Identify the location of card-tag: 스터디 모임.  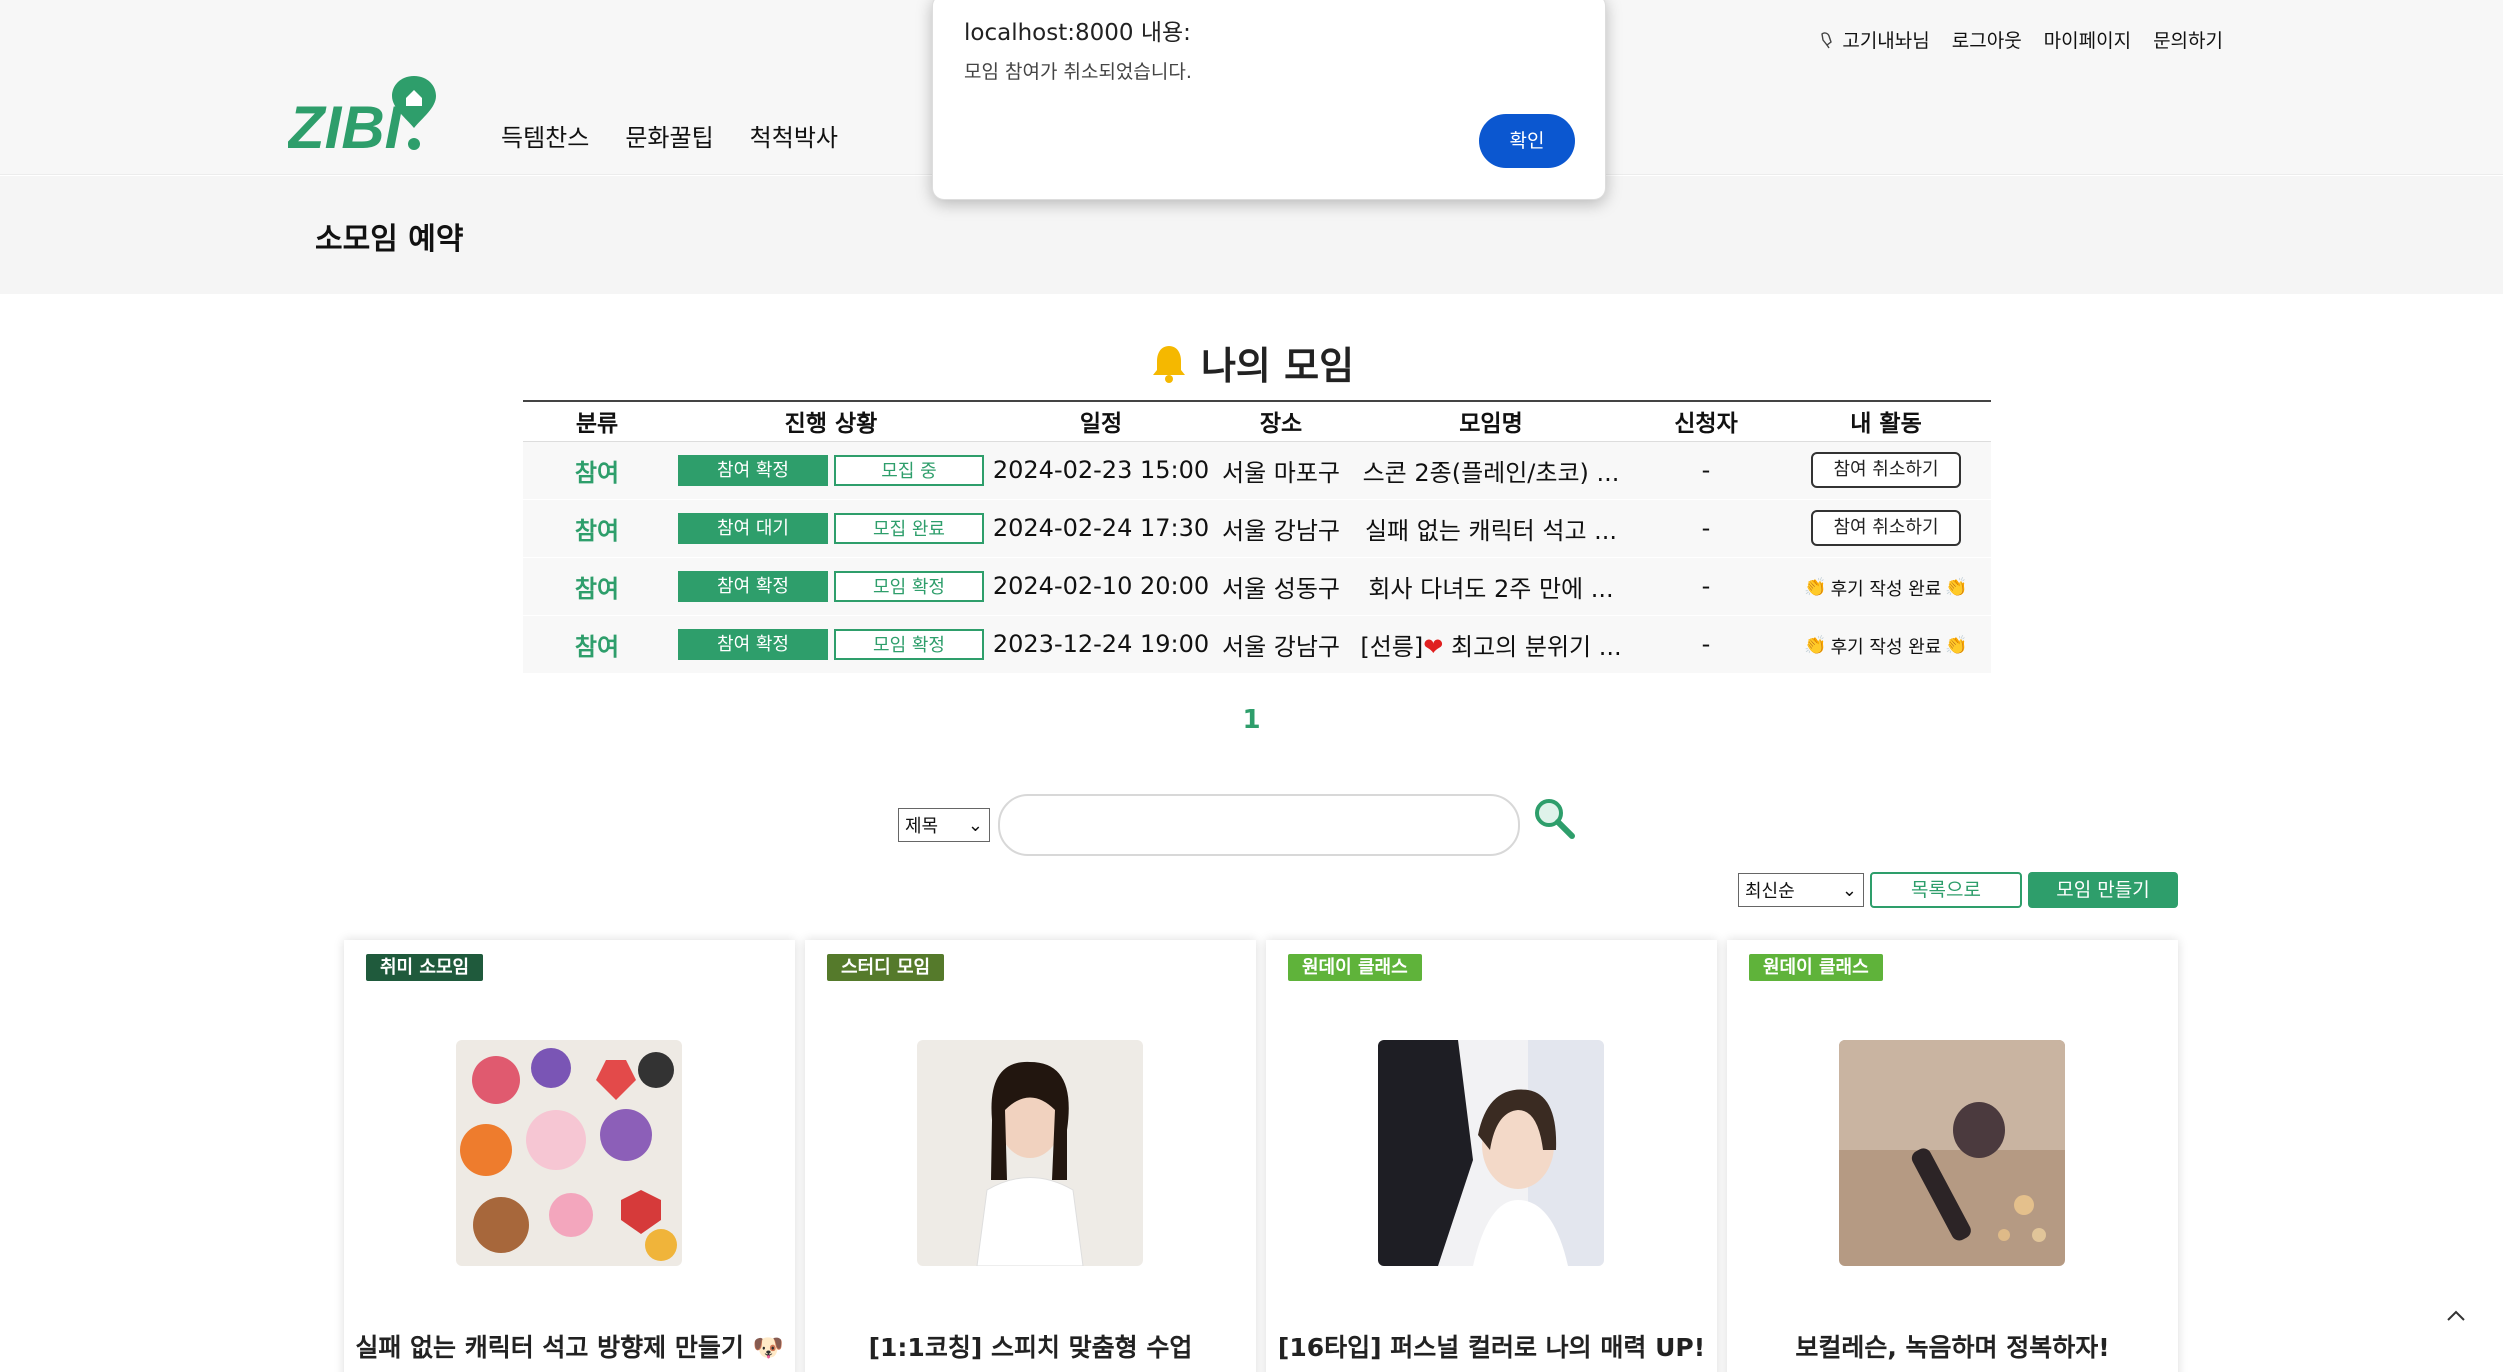
(886, 967).